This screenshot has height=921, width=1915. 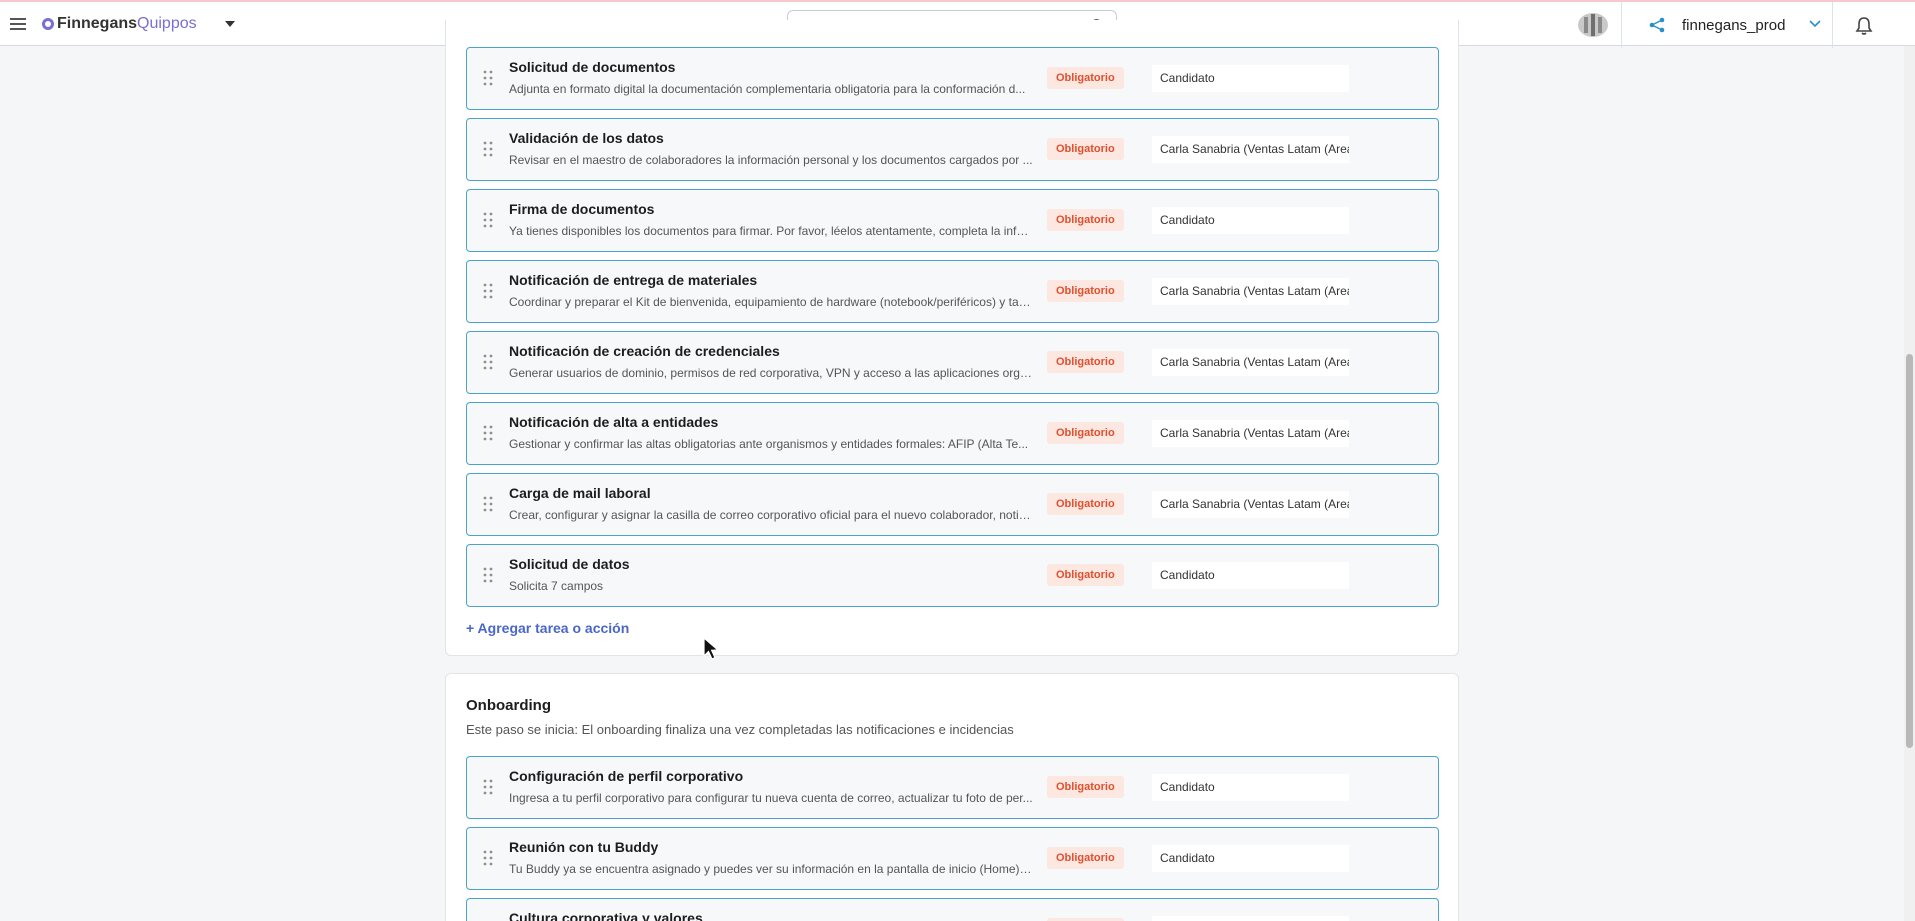 What do you see at coordinates (582, 209) in the screenshot?
I see `task-title: Firma de documentos` at bounding box center [582, 209].